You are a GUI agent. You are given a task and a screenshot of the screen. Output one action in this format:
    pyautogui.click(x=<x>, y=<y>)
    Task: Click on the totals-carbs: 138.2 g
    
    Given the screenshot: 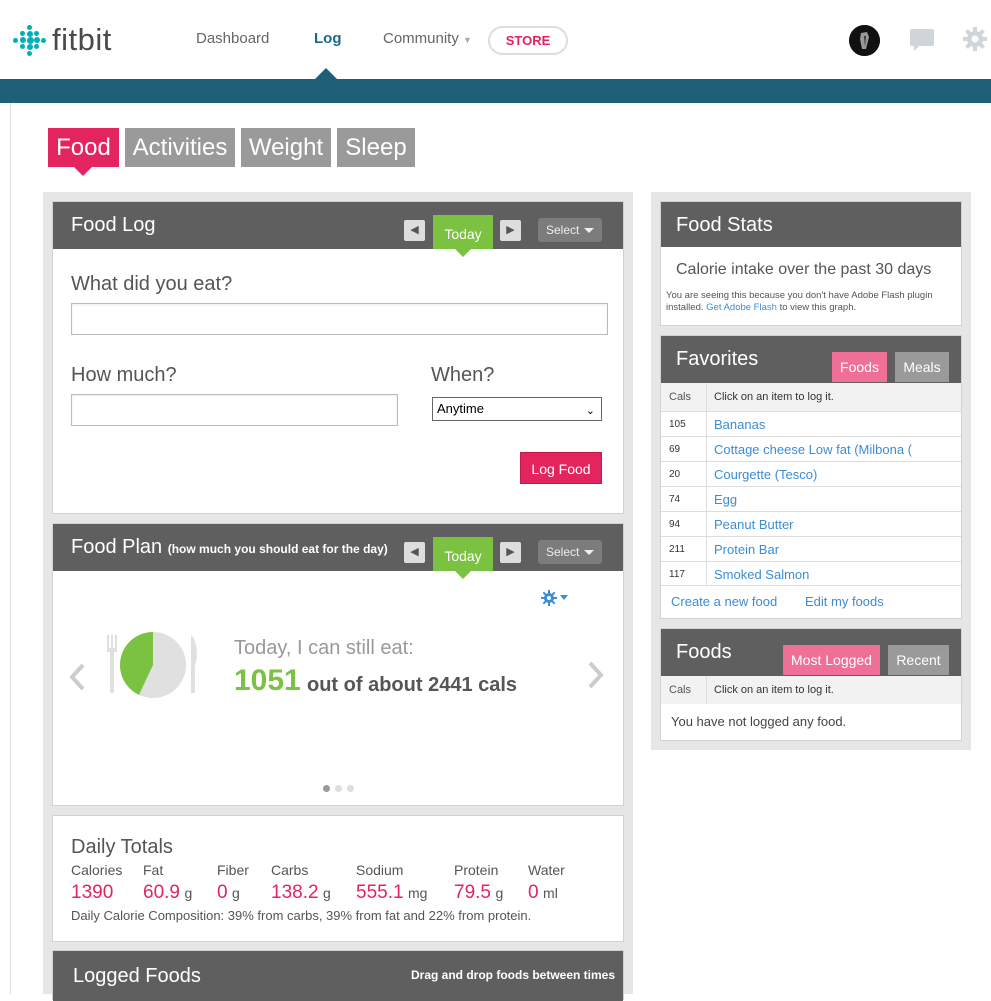 What is the action you would take?
    pyautogui.click(x=301, y=893)
    